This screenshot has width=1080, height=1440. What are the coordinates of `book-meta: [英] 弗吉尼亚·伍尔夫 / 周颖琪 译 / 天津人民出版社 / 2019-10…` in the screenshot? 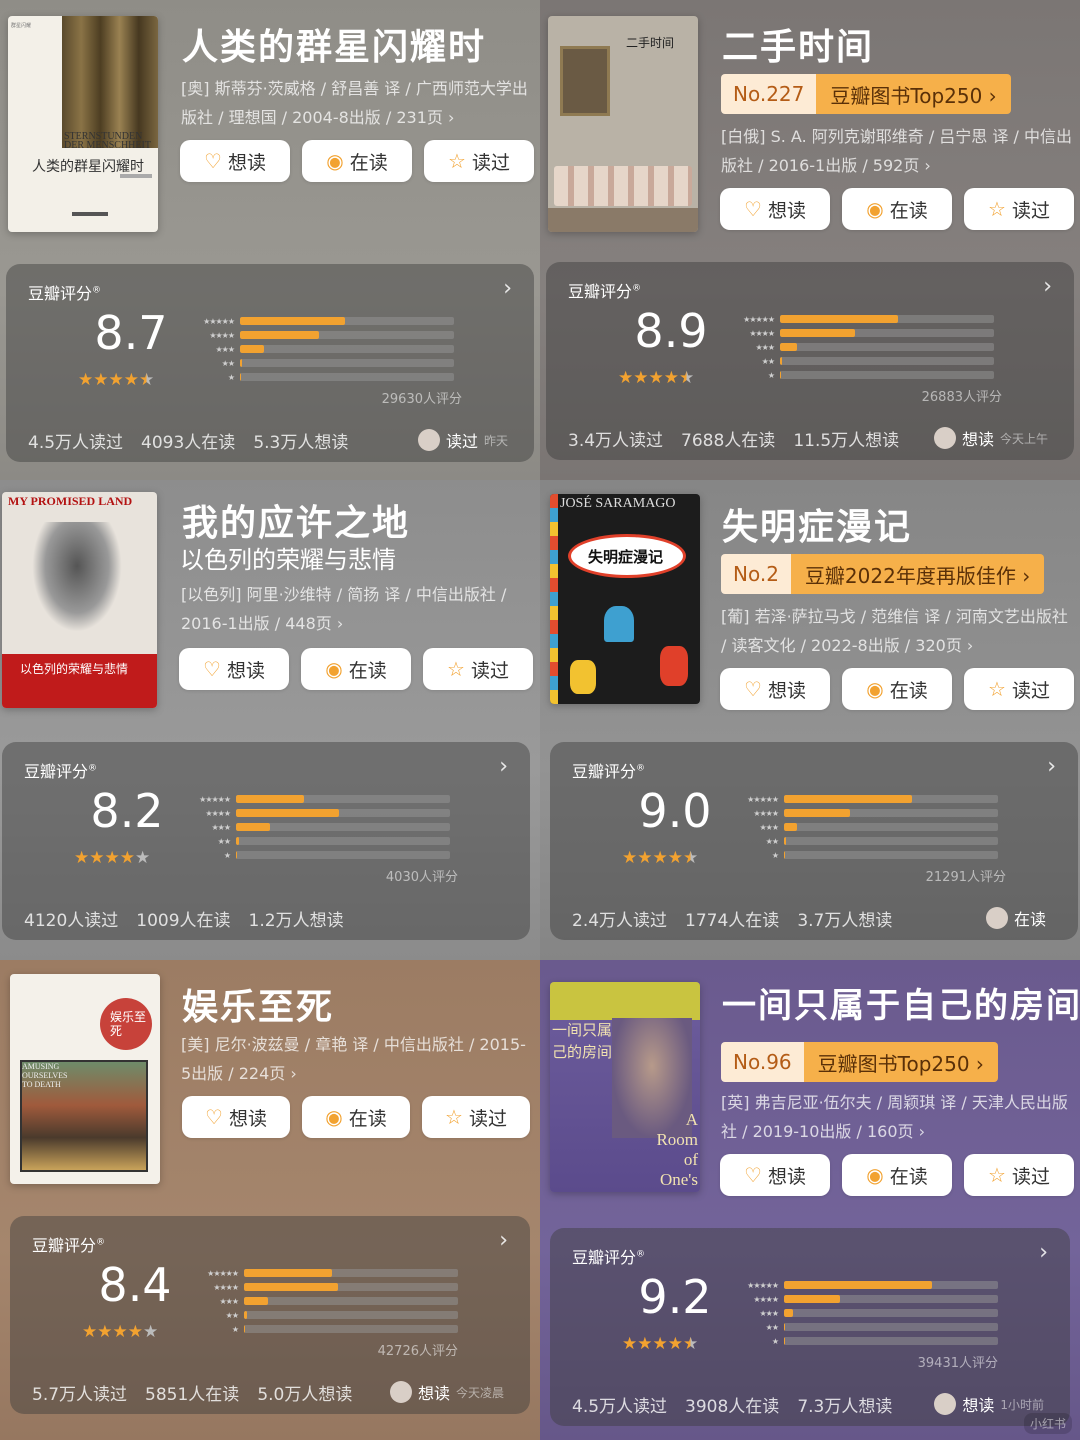 It's located at (898, 1117).